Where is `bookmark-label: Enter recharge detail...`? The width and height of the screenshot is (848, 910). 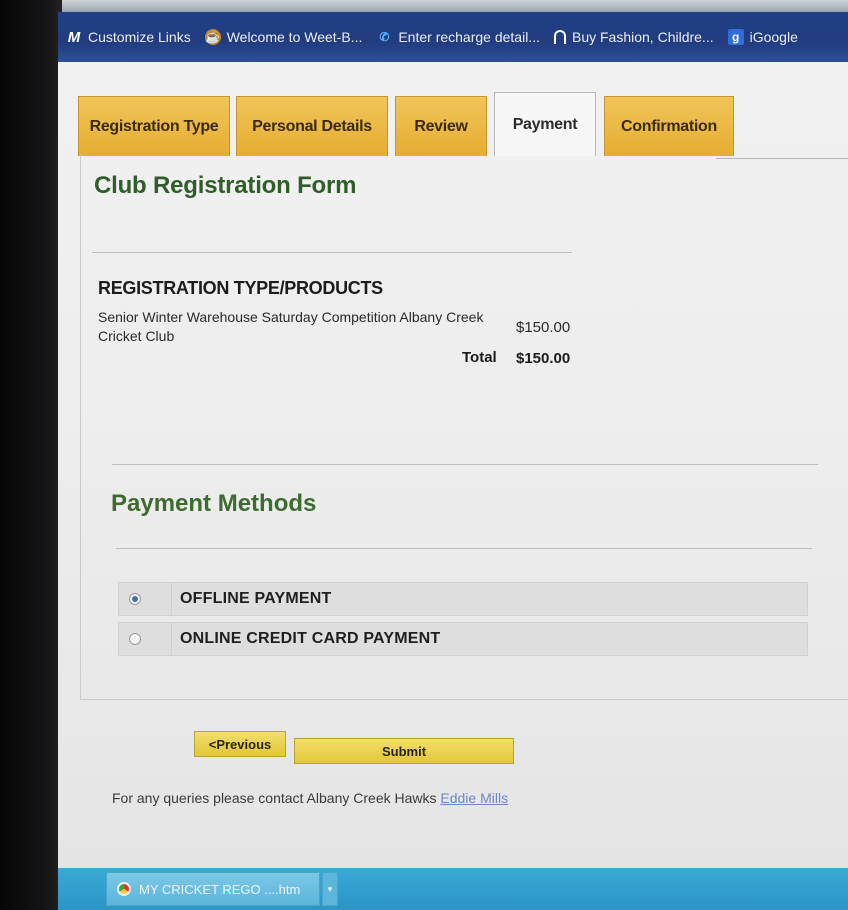 bookmark-label: Enter recharge detail... is located at coordinates (469, 37).